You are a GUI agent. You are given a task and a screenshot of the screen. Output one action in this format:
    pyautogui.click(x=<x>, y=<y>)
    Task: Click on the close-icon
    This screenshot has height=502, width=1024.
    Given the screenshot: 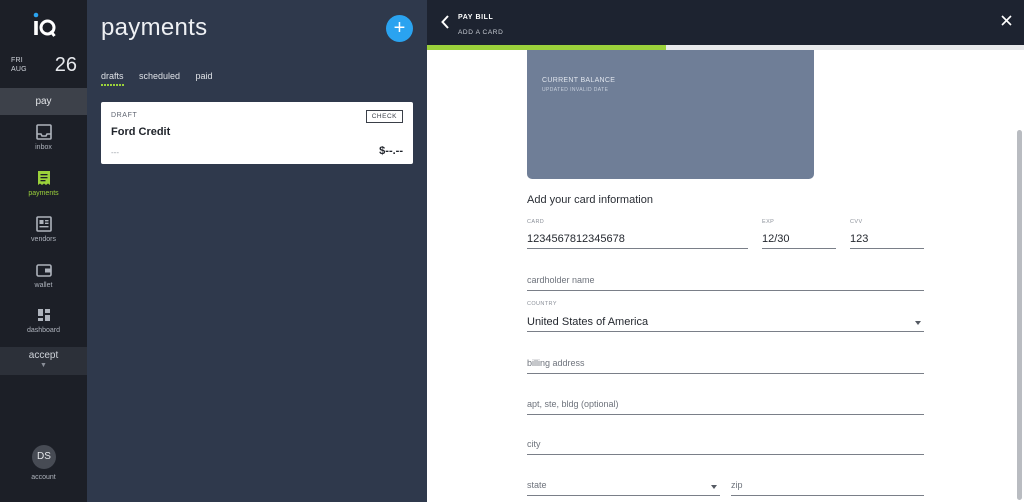 What is the action you would take?
    pyautogui.click(x=1006, y=20)
    